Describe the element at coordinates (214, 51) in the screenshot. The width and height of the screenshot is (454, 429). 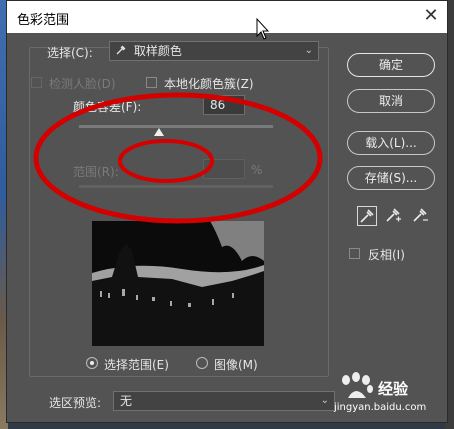
I see `select-dropdown: 取样颜色 ⌄` at that location.